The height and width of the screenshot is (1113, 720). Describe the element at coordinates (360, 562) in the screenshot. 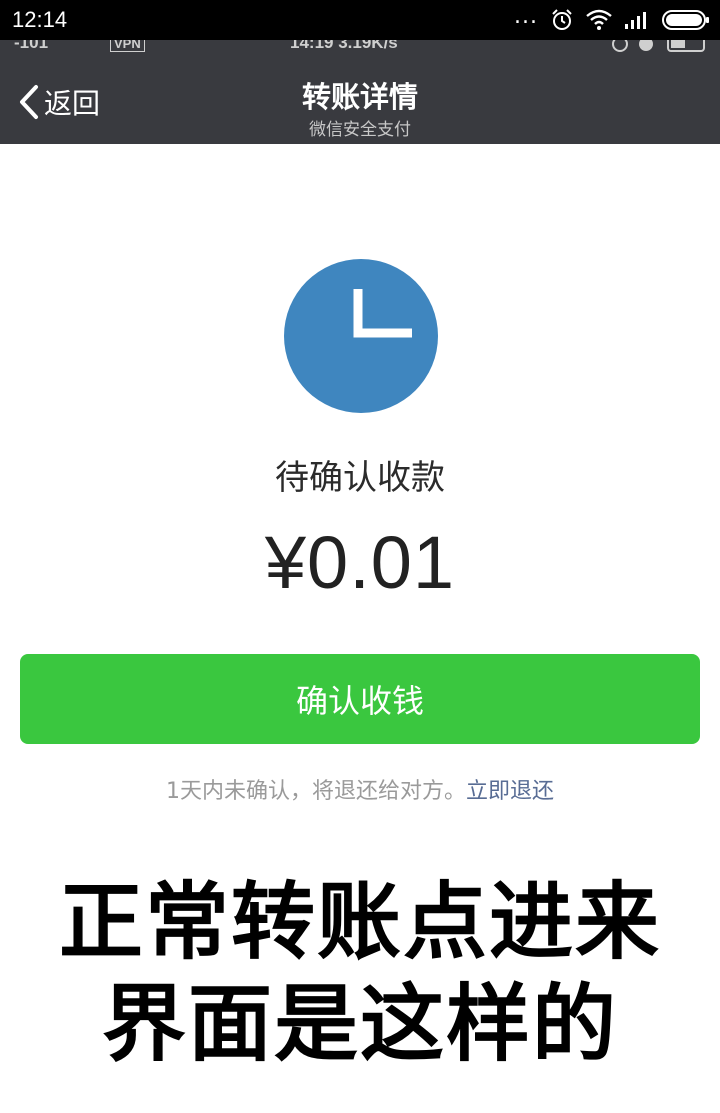

I see `transfer-amount: ¥0.01` at that location.